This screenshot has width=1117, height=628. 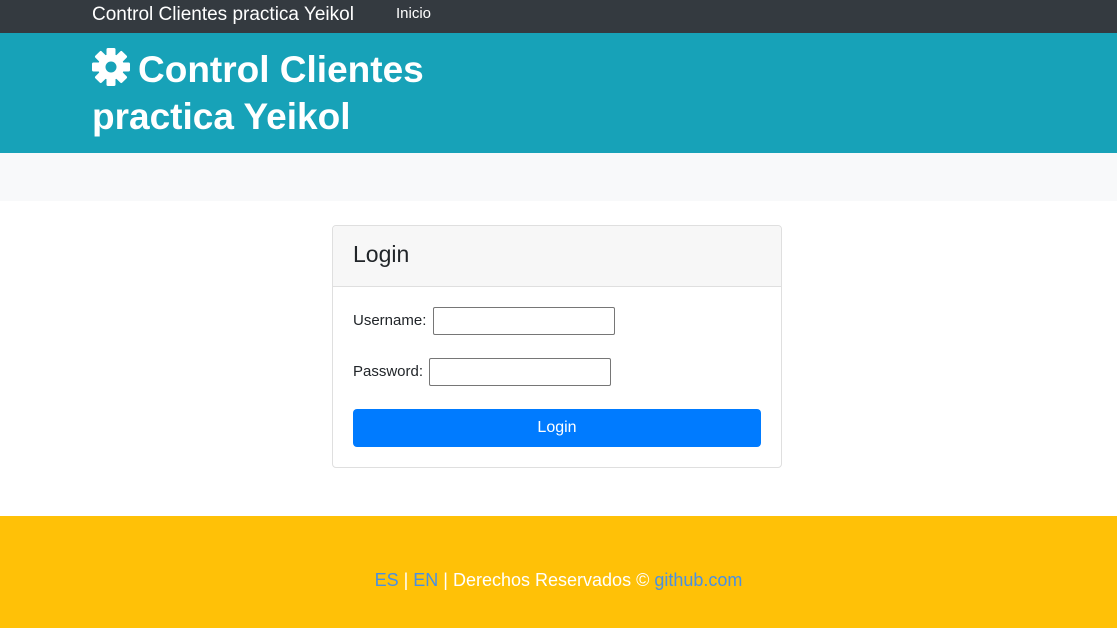 I want to click on nav-link-inicio: Inicio, so click(x=413, y=14).